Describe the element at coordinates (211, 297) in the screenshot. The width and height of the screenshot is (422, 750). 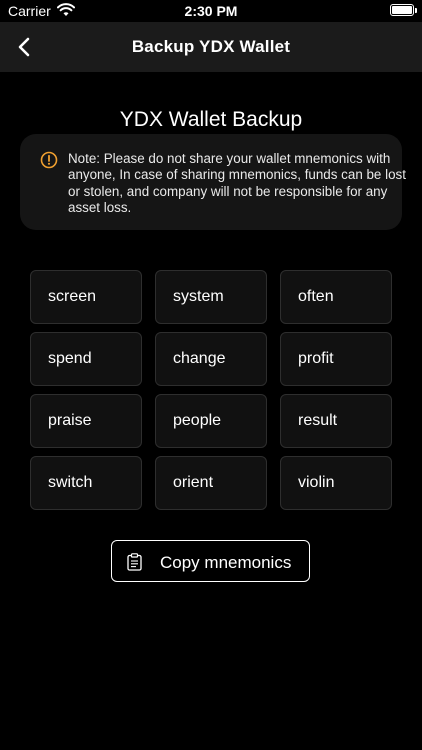
I see `mnemonic-word: system` at that location.